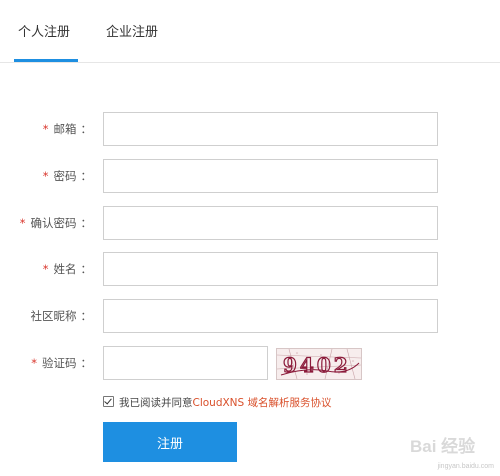 Image resolution: width=500 pixels, height=476 pixels. Describe the element at coordinates (270, 269) in the screenshot. I see `name-input` at that location.